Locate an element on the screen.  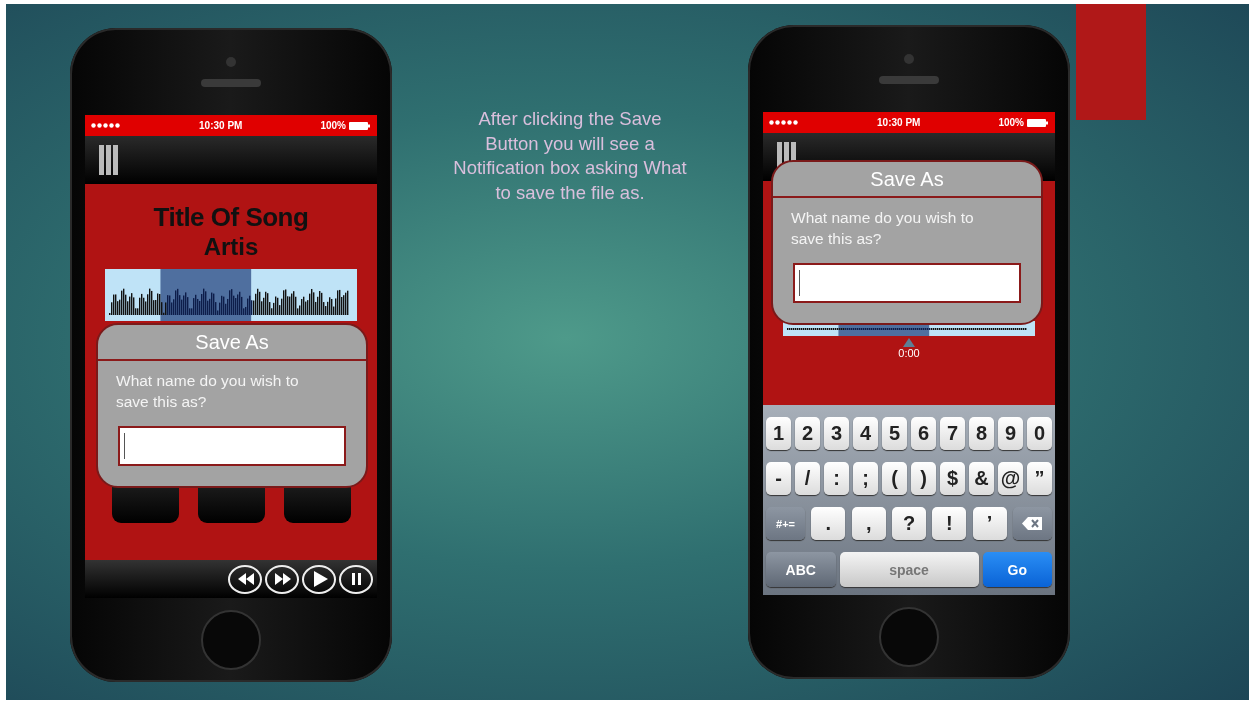
keyboard-key: ) is located at coordinates (923, 478).